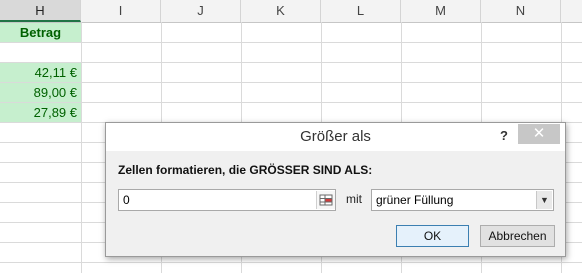 This screenshot has height=273, width=582. I want to click on format-dropdown: grüner Füllung ▼, so click(462, 200).